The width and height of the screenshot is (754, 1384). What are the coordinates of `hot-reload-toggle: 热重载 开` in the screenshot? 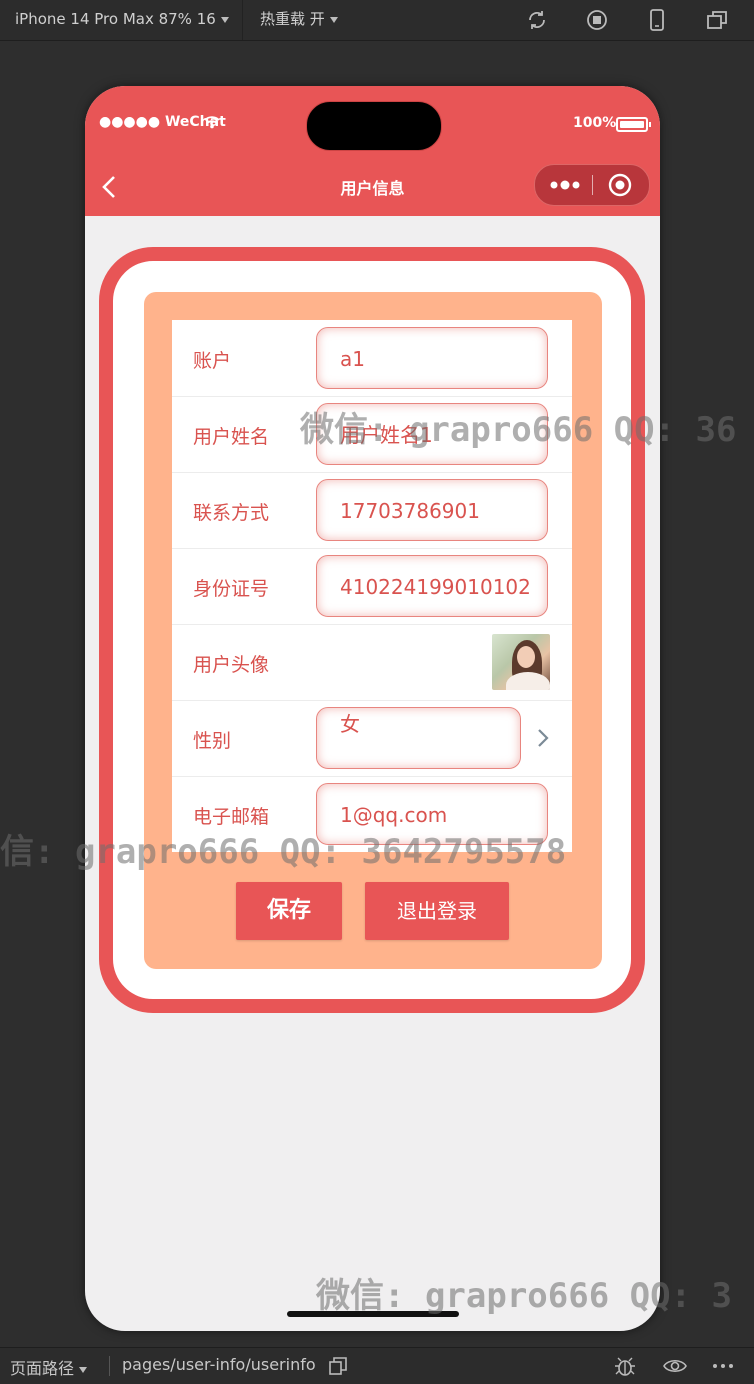 It's located at (299, 20).